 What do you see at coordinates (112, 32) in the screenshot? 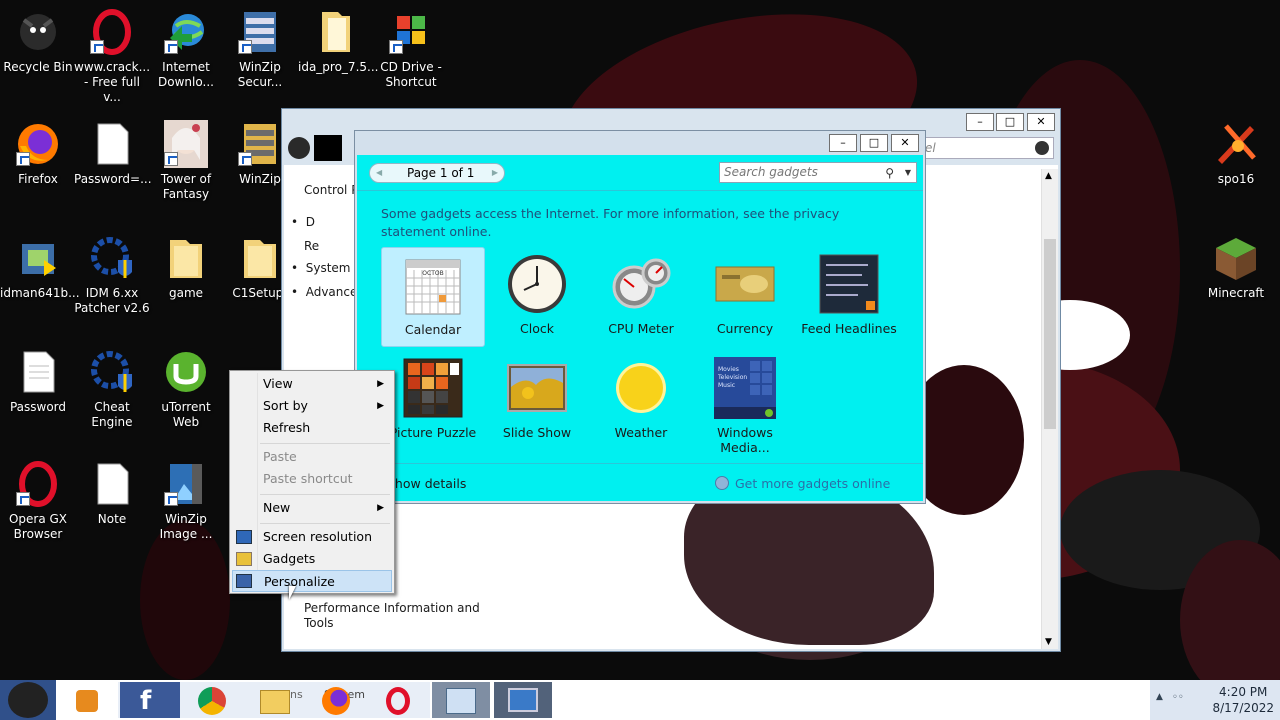
I see `opera-icon` at bounding box center [112, 32].